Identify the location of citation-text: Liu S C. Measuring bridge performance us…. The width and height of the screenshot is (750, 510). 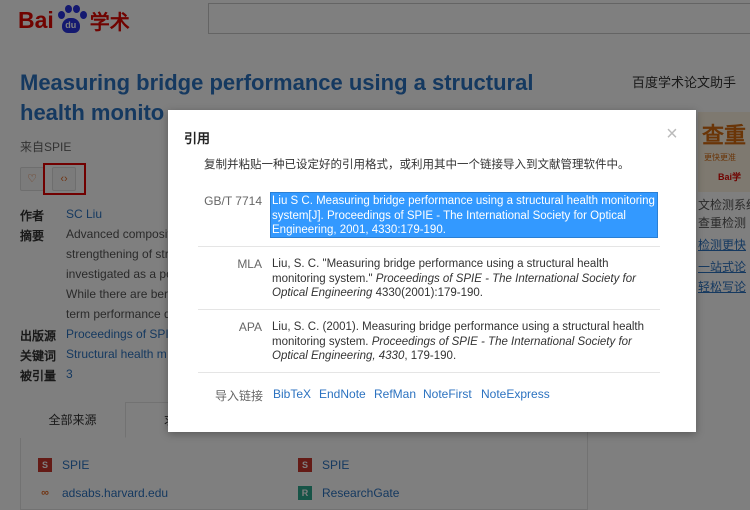
(463, 215).